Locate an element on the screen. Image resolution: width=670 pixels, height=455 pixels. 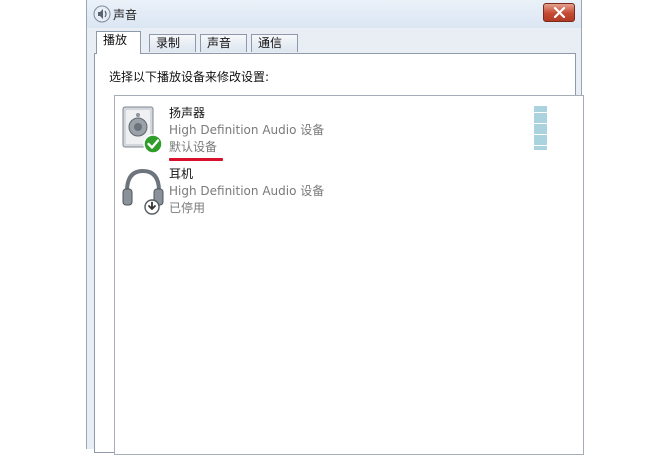
check-icon is located at coordinates (153, 144).